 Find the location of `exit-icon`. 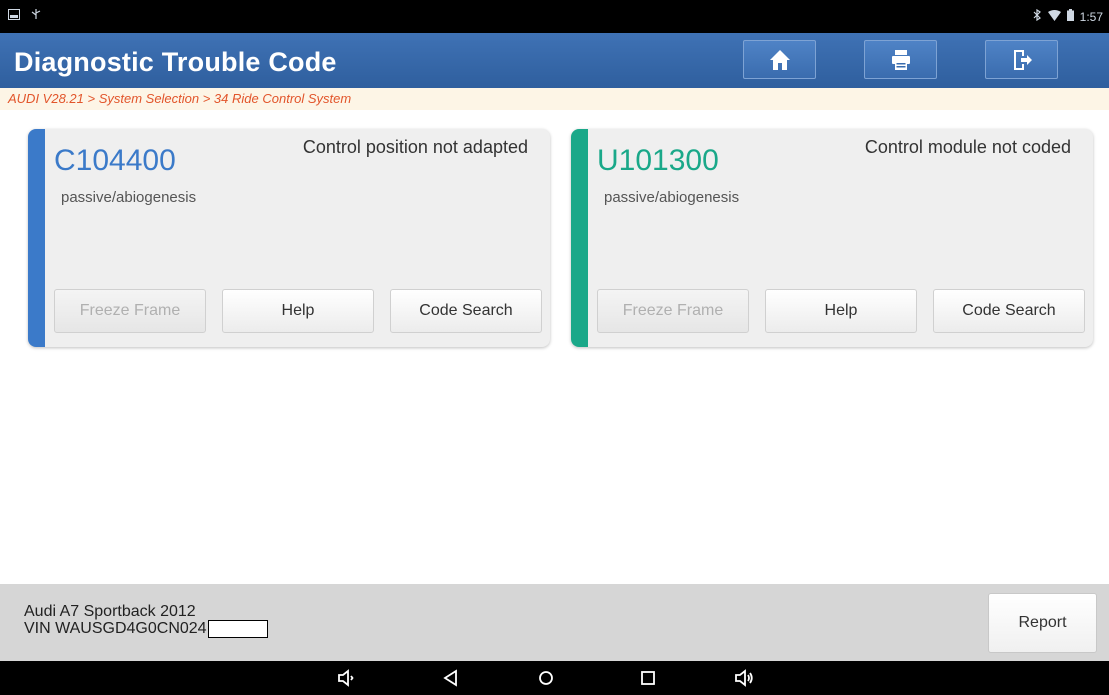

exit-icon is located at coordinates (1022, 59).